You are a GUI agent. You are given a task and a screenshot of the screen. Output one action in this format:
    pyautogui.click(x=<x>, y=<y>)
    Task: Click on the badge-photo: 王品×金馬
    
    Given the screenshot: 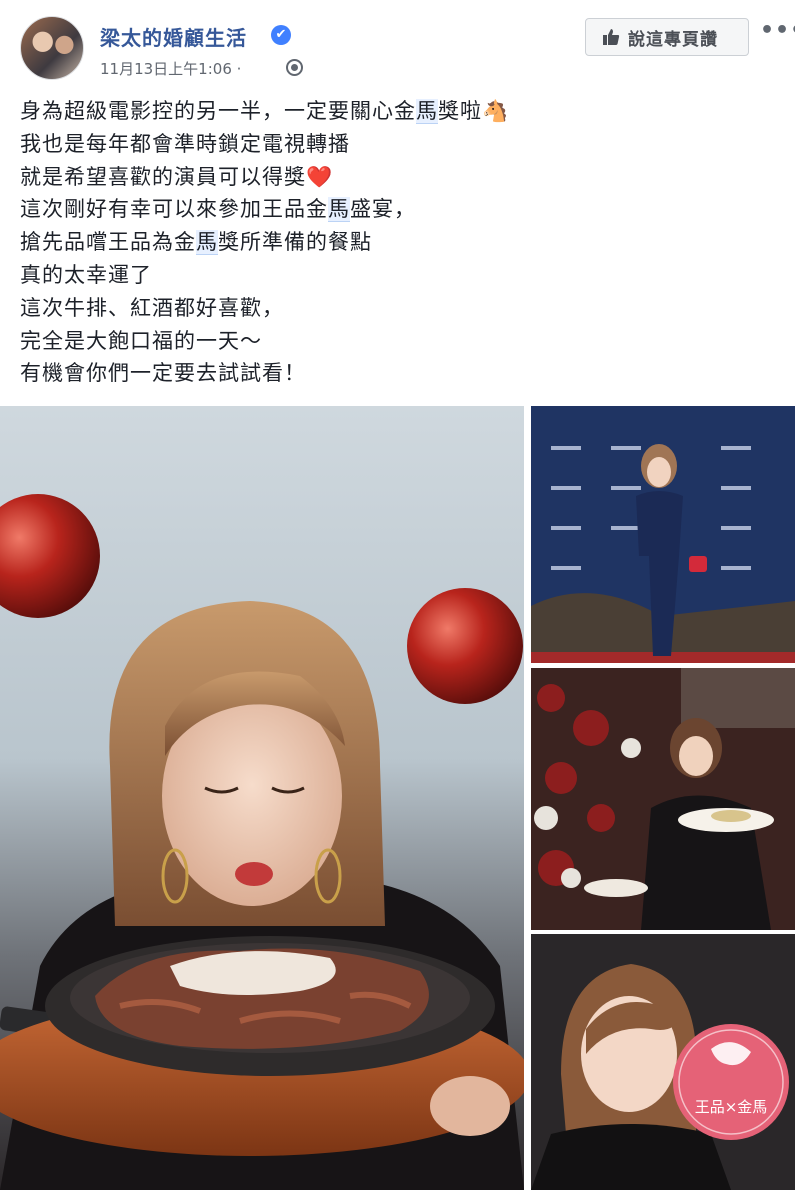 What is the action you would take?
    pyautogui.click(x=663, y=1062)
    